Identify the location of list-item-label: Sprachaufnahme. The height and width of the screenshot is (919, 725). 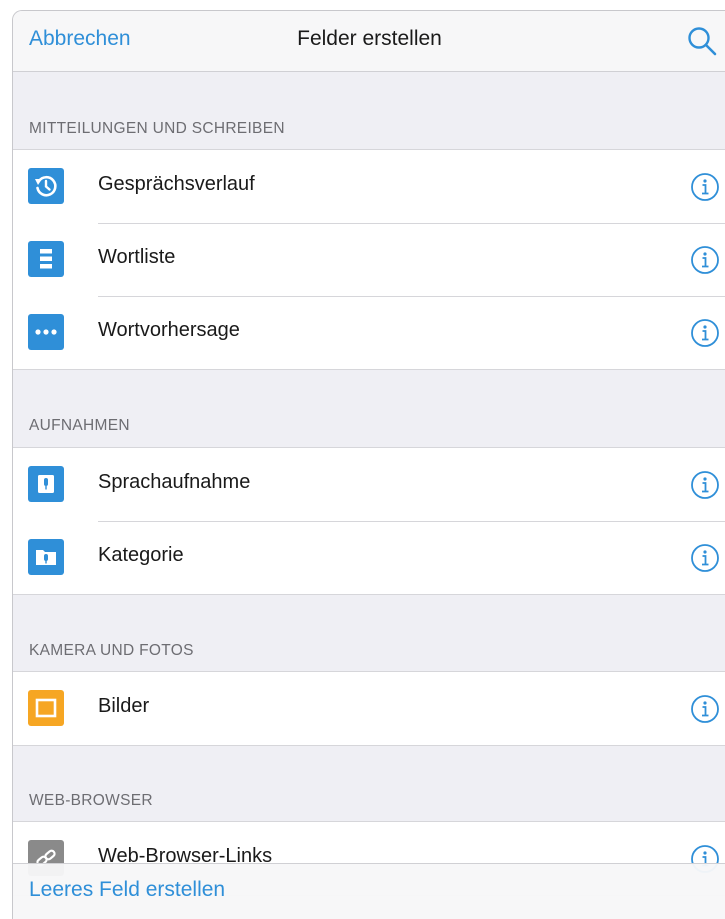
(174, 482).